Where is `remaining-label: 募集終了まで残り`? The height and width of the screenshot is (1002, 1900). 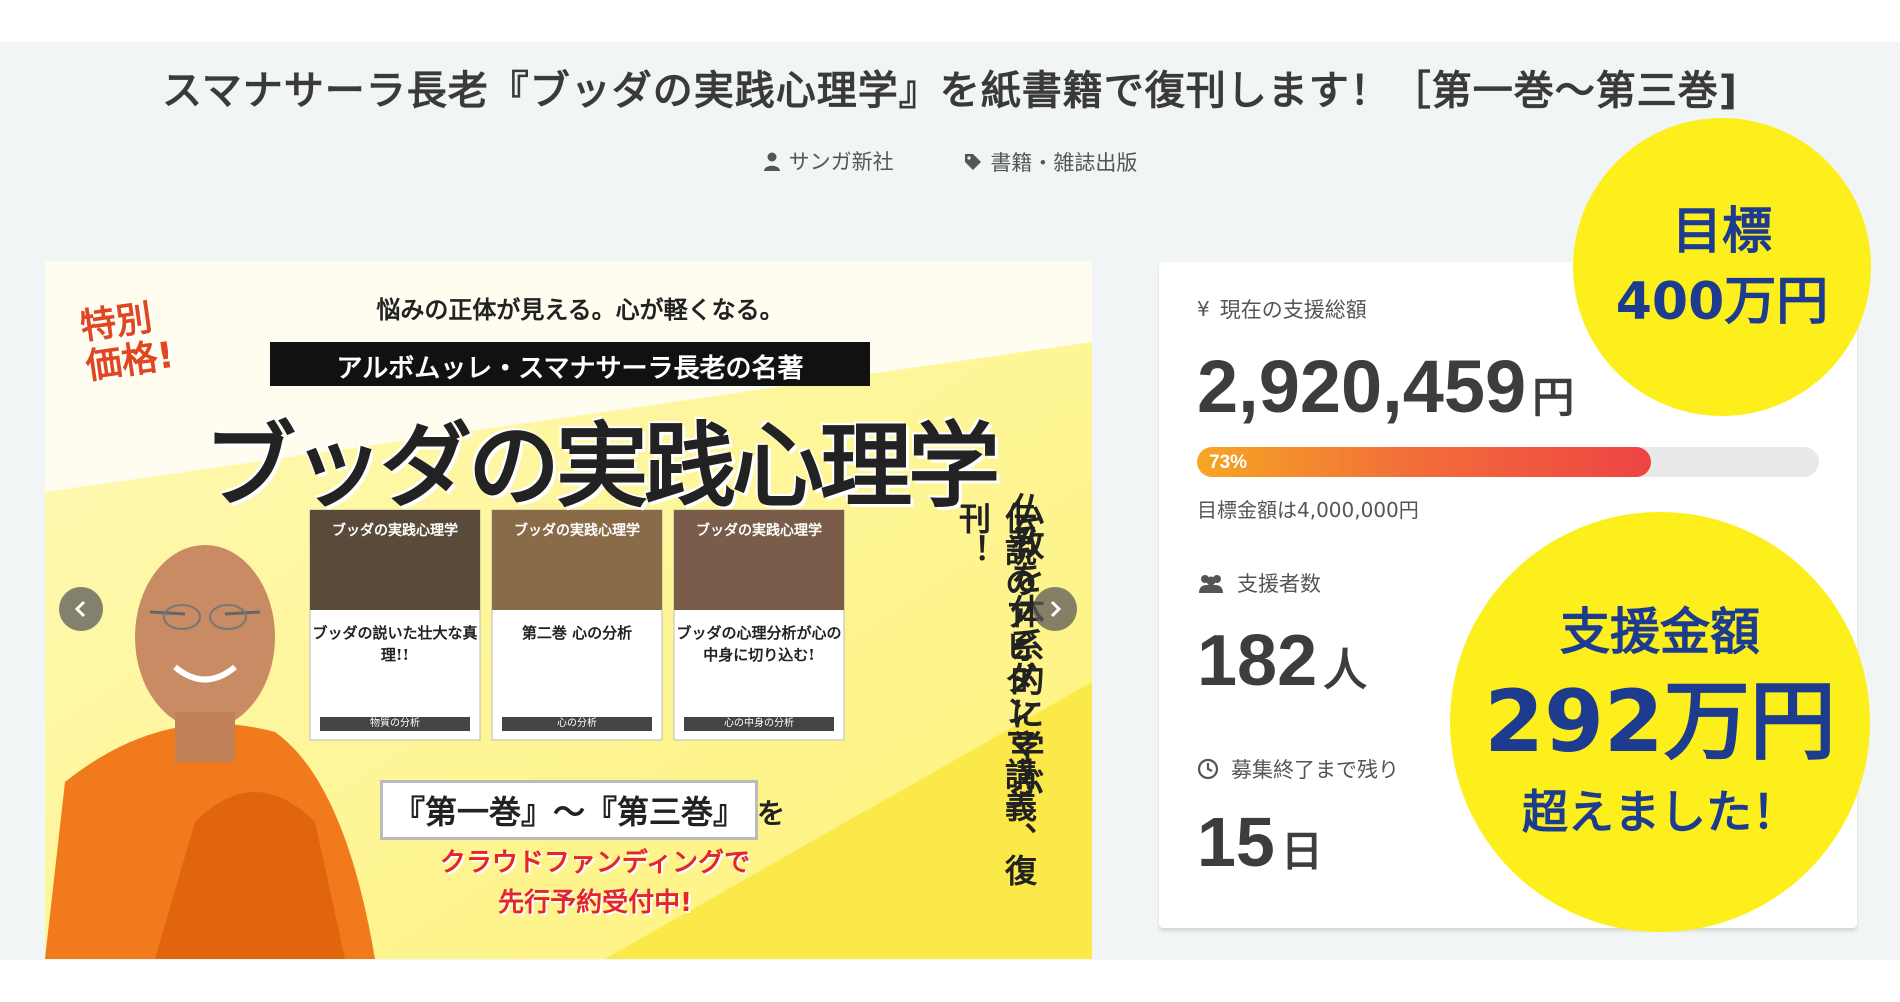
remaining-label: 募集終了まで残り is located at coordinates (1298, 769).